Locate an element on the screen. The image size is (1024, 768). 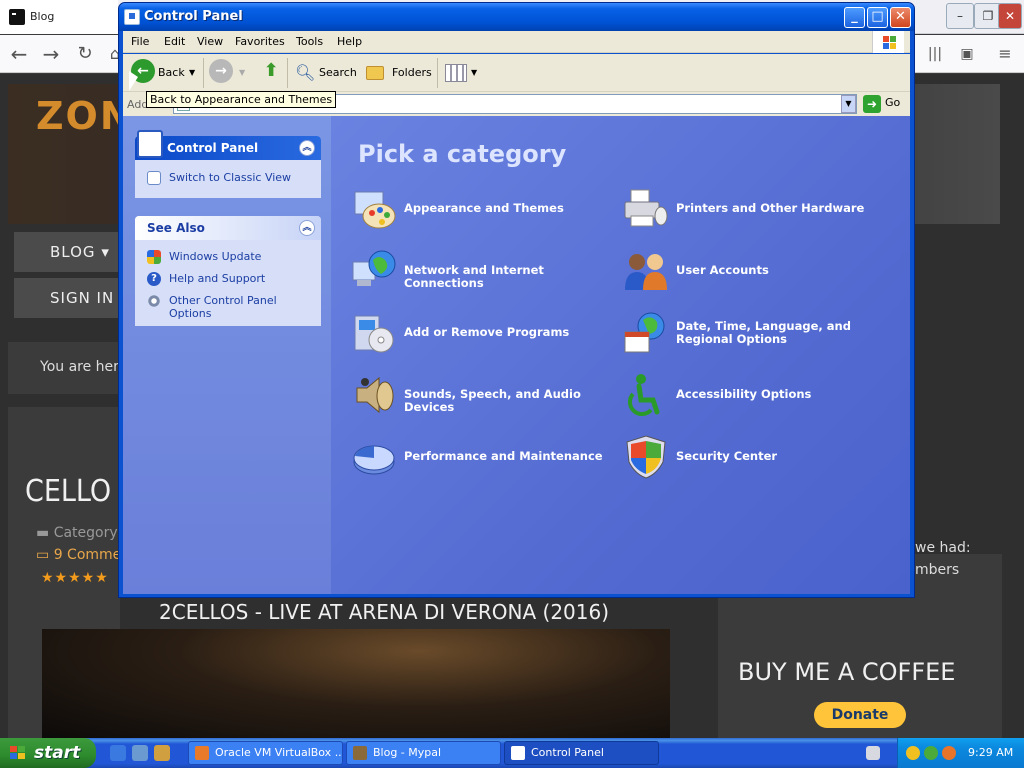
browser-back-icon: ← is located at coordinates (19, 54).